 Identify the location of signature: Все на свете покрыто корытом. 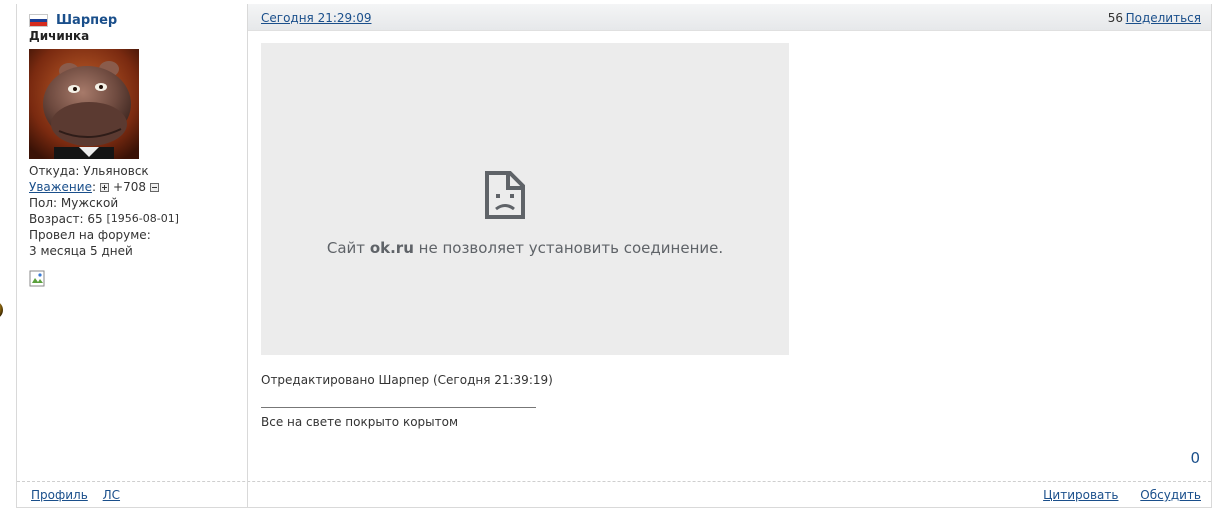
(360, 422).